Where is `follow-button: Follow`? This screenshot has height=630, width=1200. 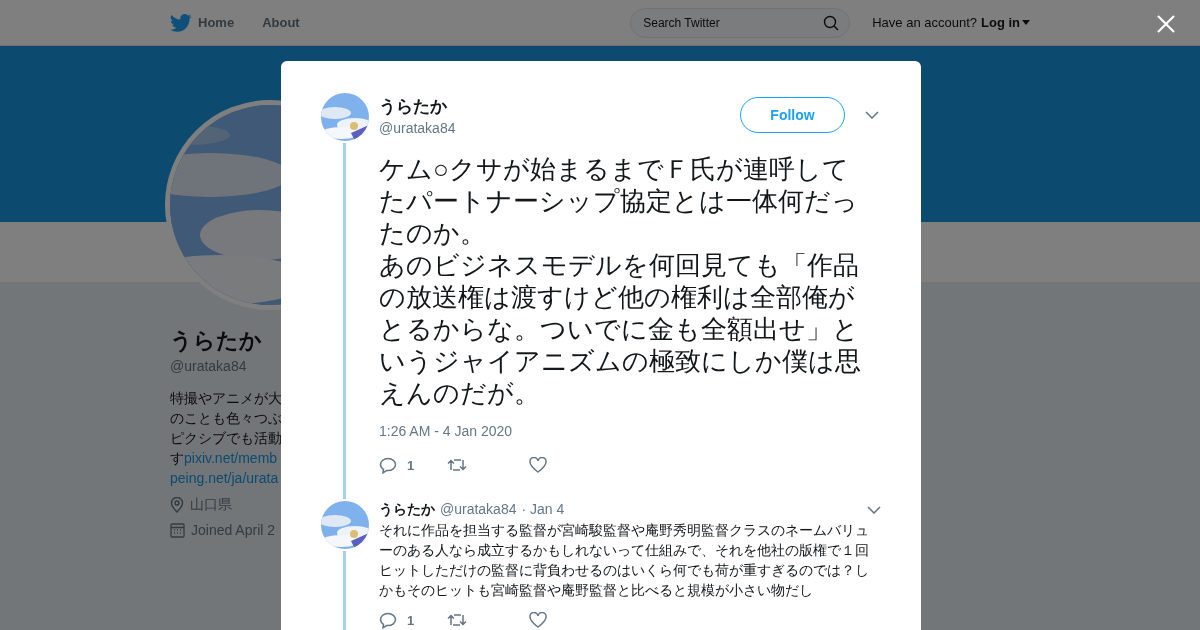 follow-button: Follow is located at coordinates (792, 115).